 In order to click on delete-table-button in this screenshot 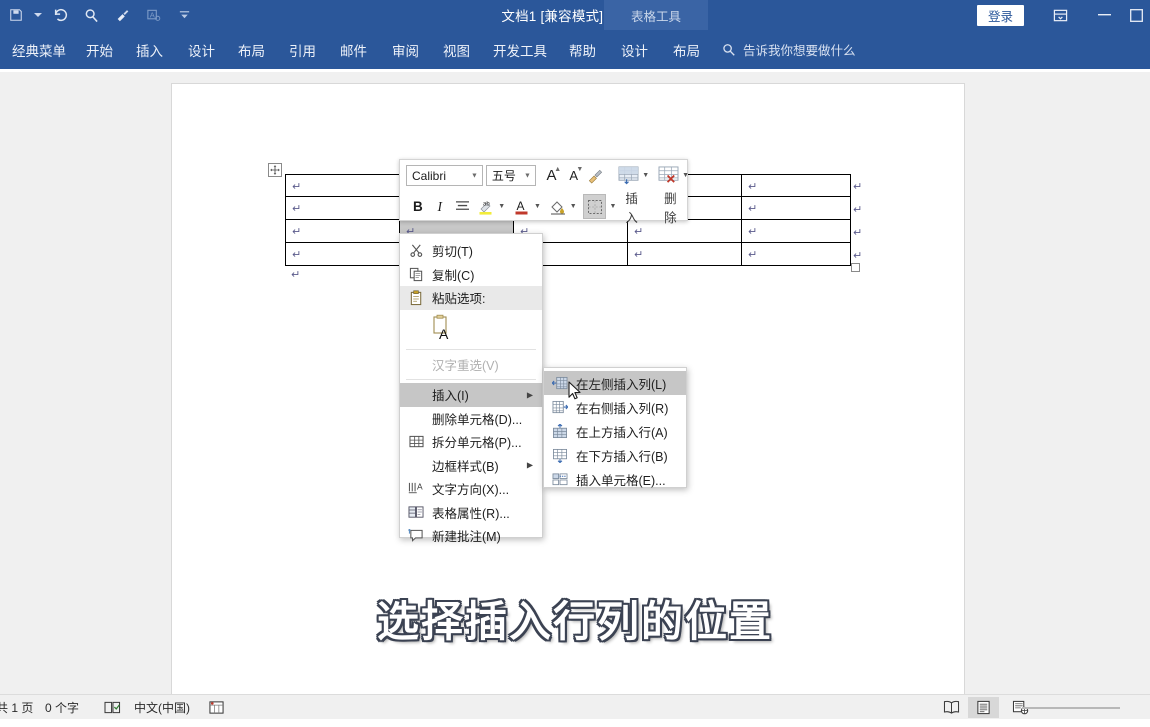, I will do `click(668, 175)`.